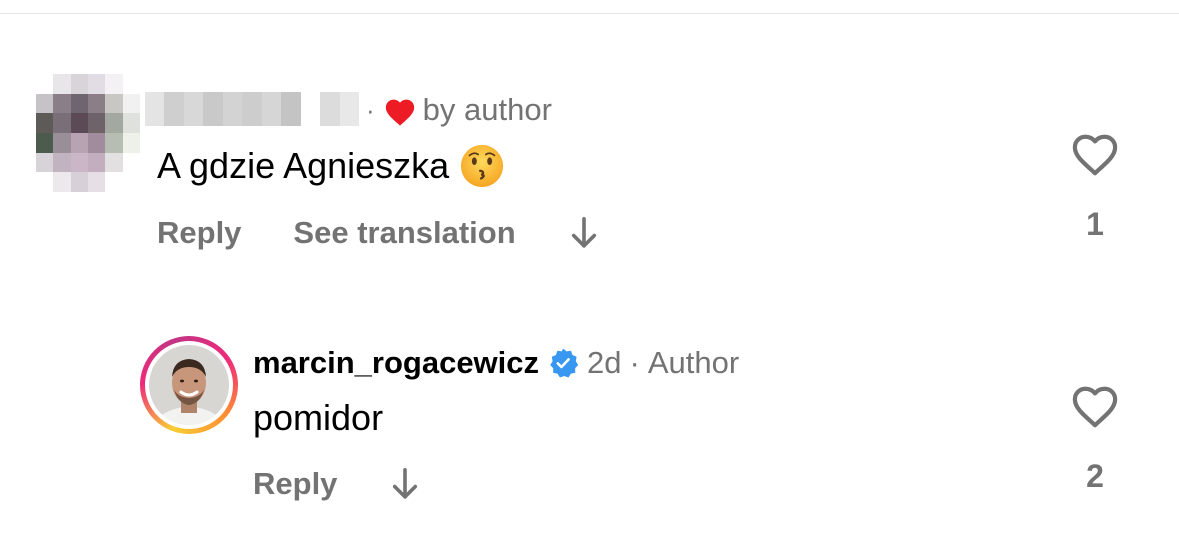  Describe the element at coordinates (1095, 187) in the screenshot. I see `like-column: 1` at that location.